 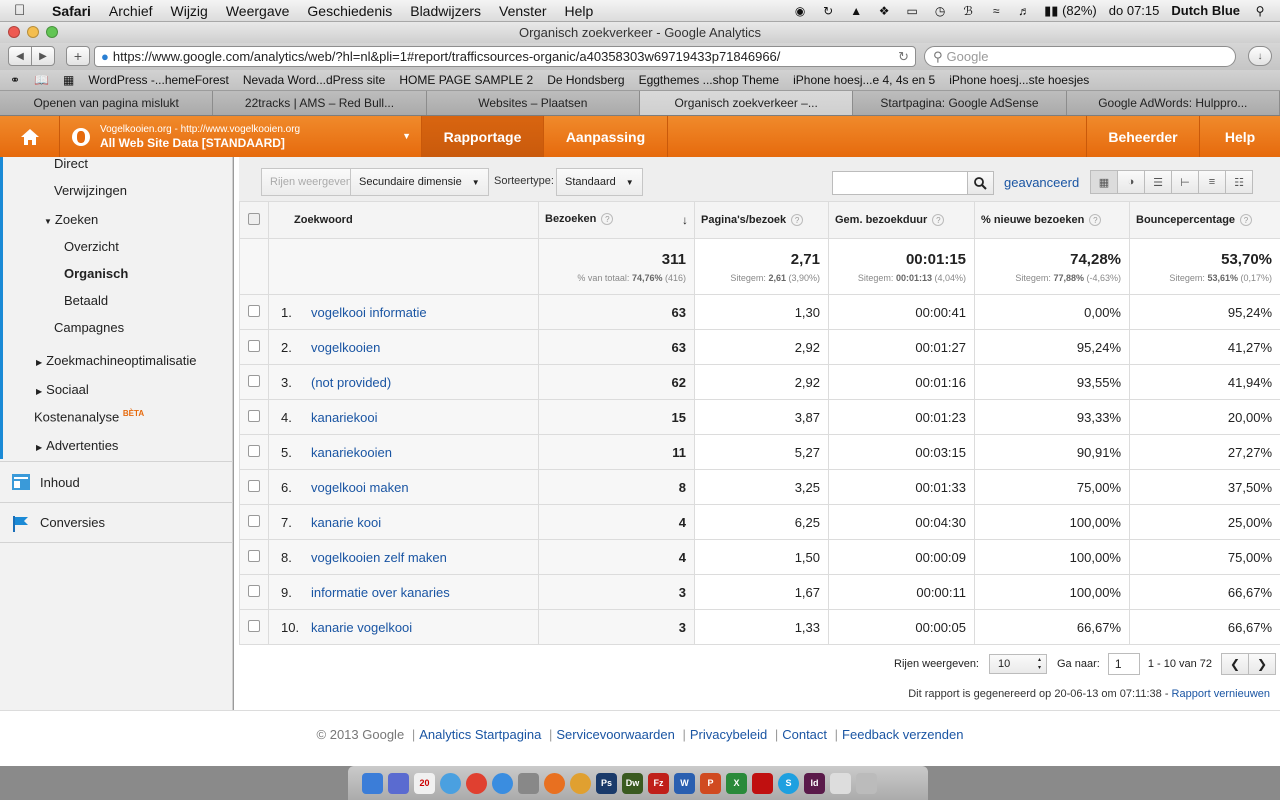 I want to click on forward-button: ▶, so click(x=43, y=56).